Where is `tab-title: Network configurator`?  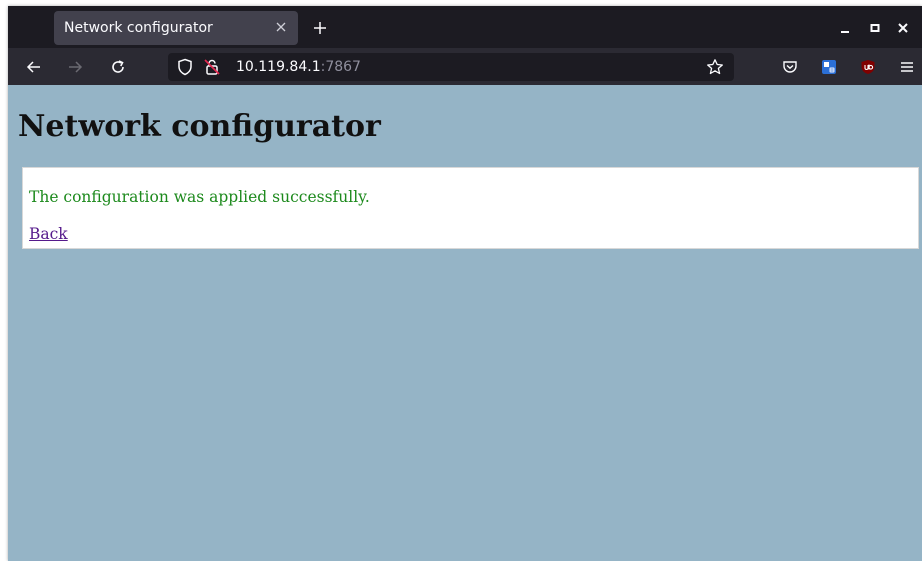
tab-title: Network configurator is located at coordinates (138, 28).